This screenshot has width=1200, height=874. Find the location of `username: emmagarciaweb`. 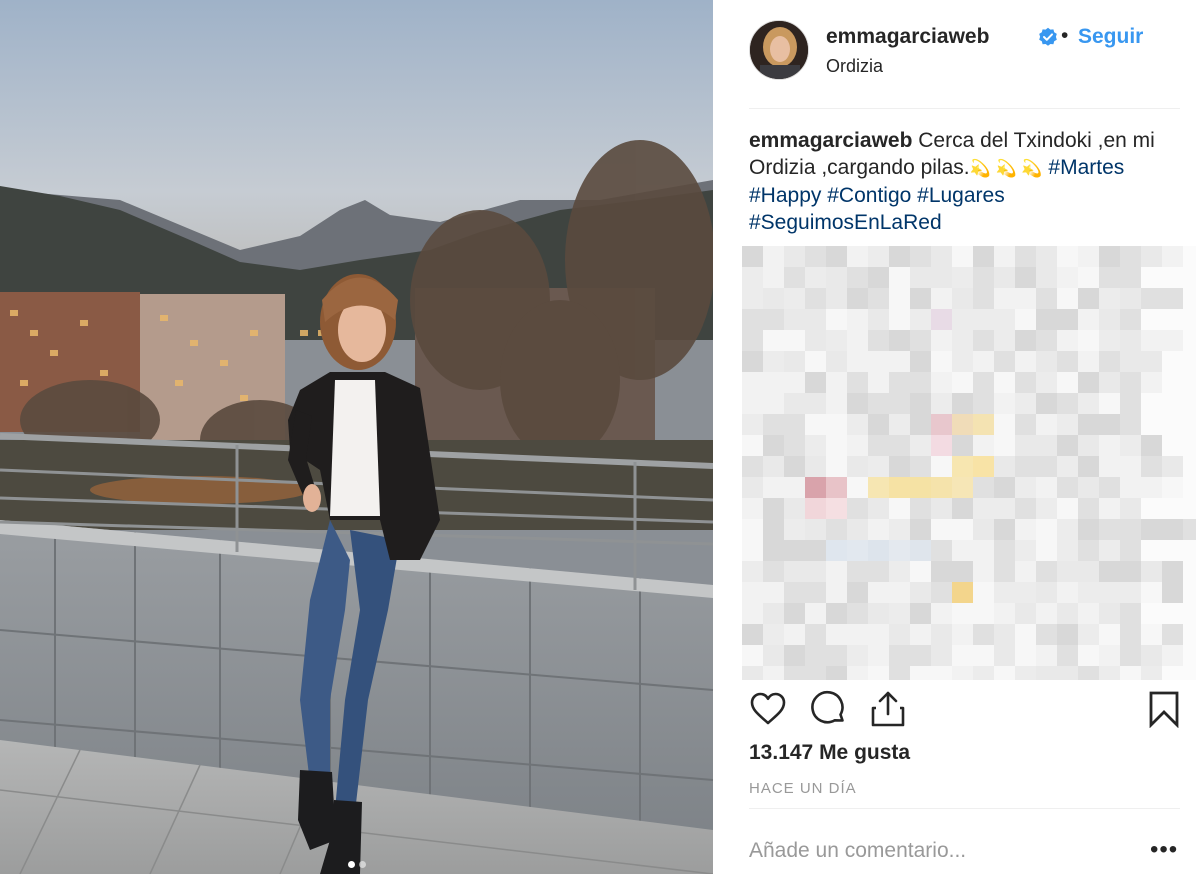

username: emmagarciaweb is located at coordinates (907, 37).